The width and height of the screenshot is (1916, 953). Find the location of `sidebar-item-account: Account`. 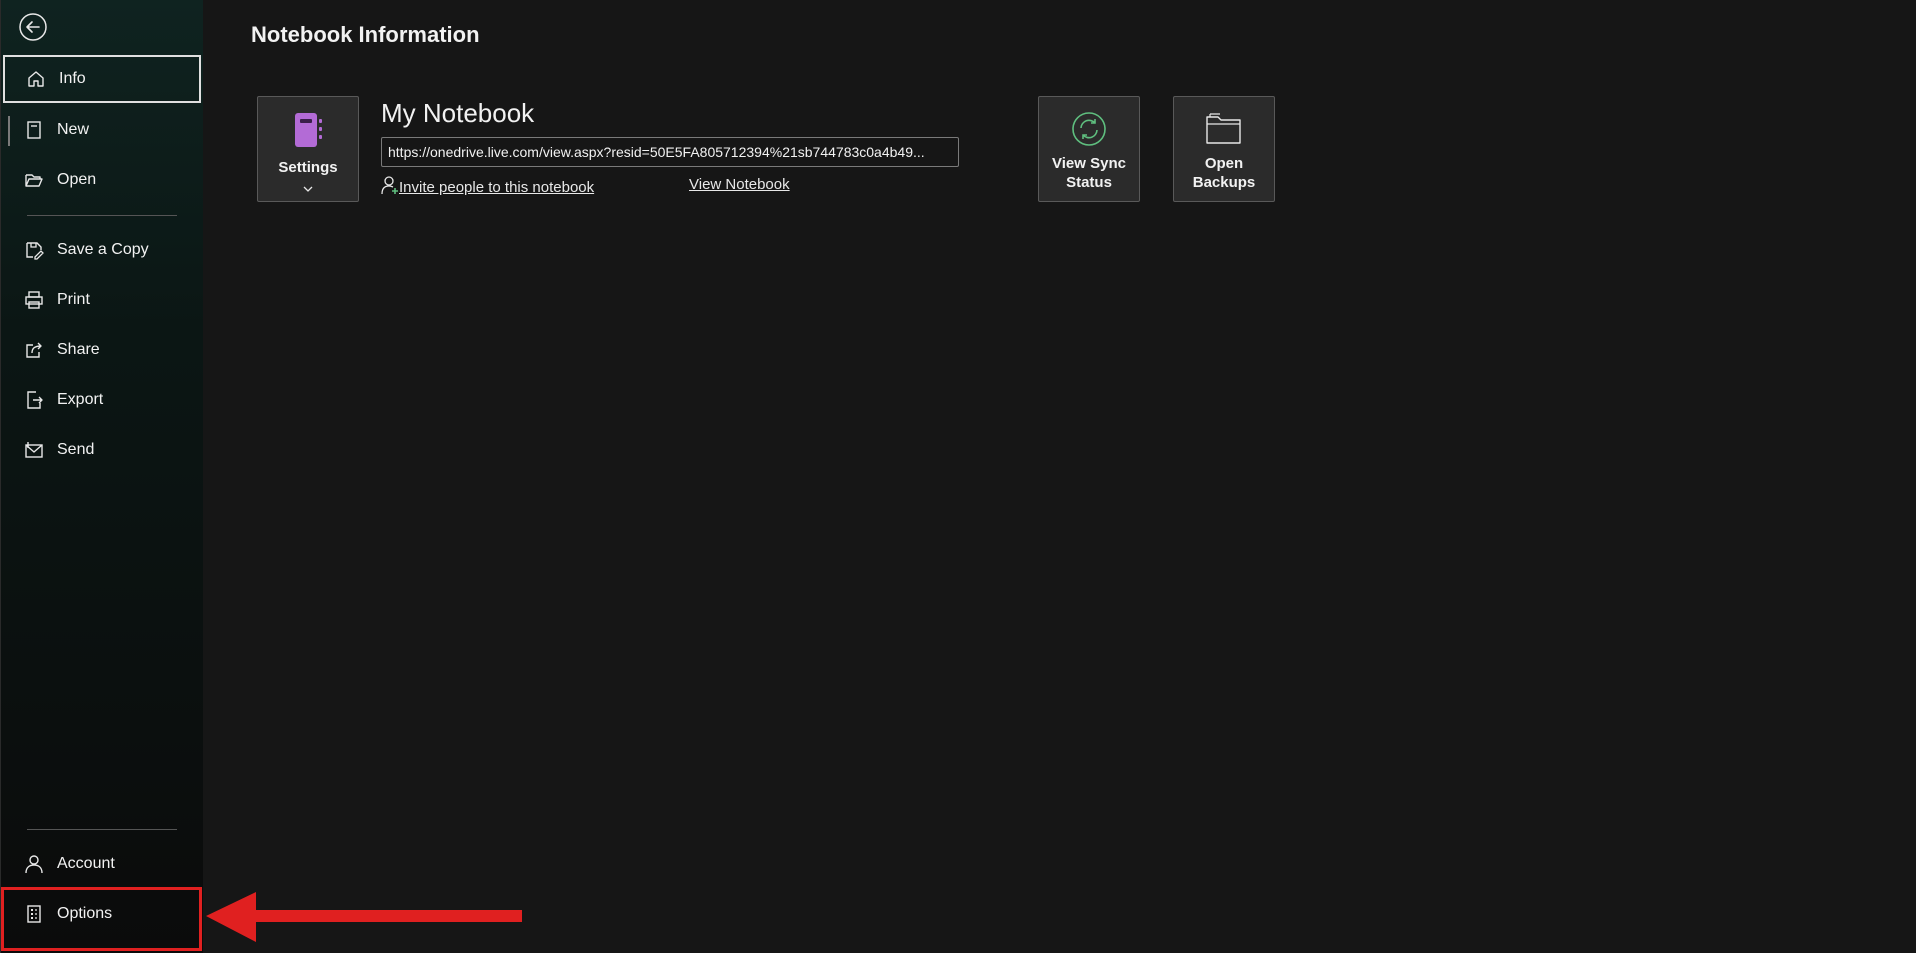

sidebar-item-account: Account is located at coordinates (102, 864).